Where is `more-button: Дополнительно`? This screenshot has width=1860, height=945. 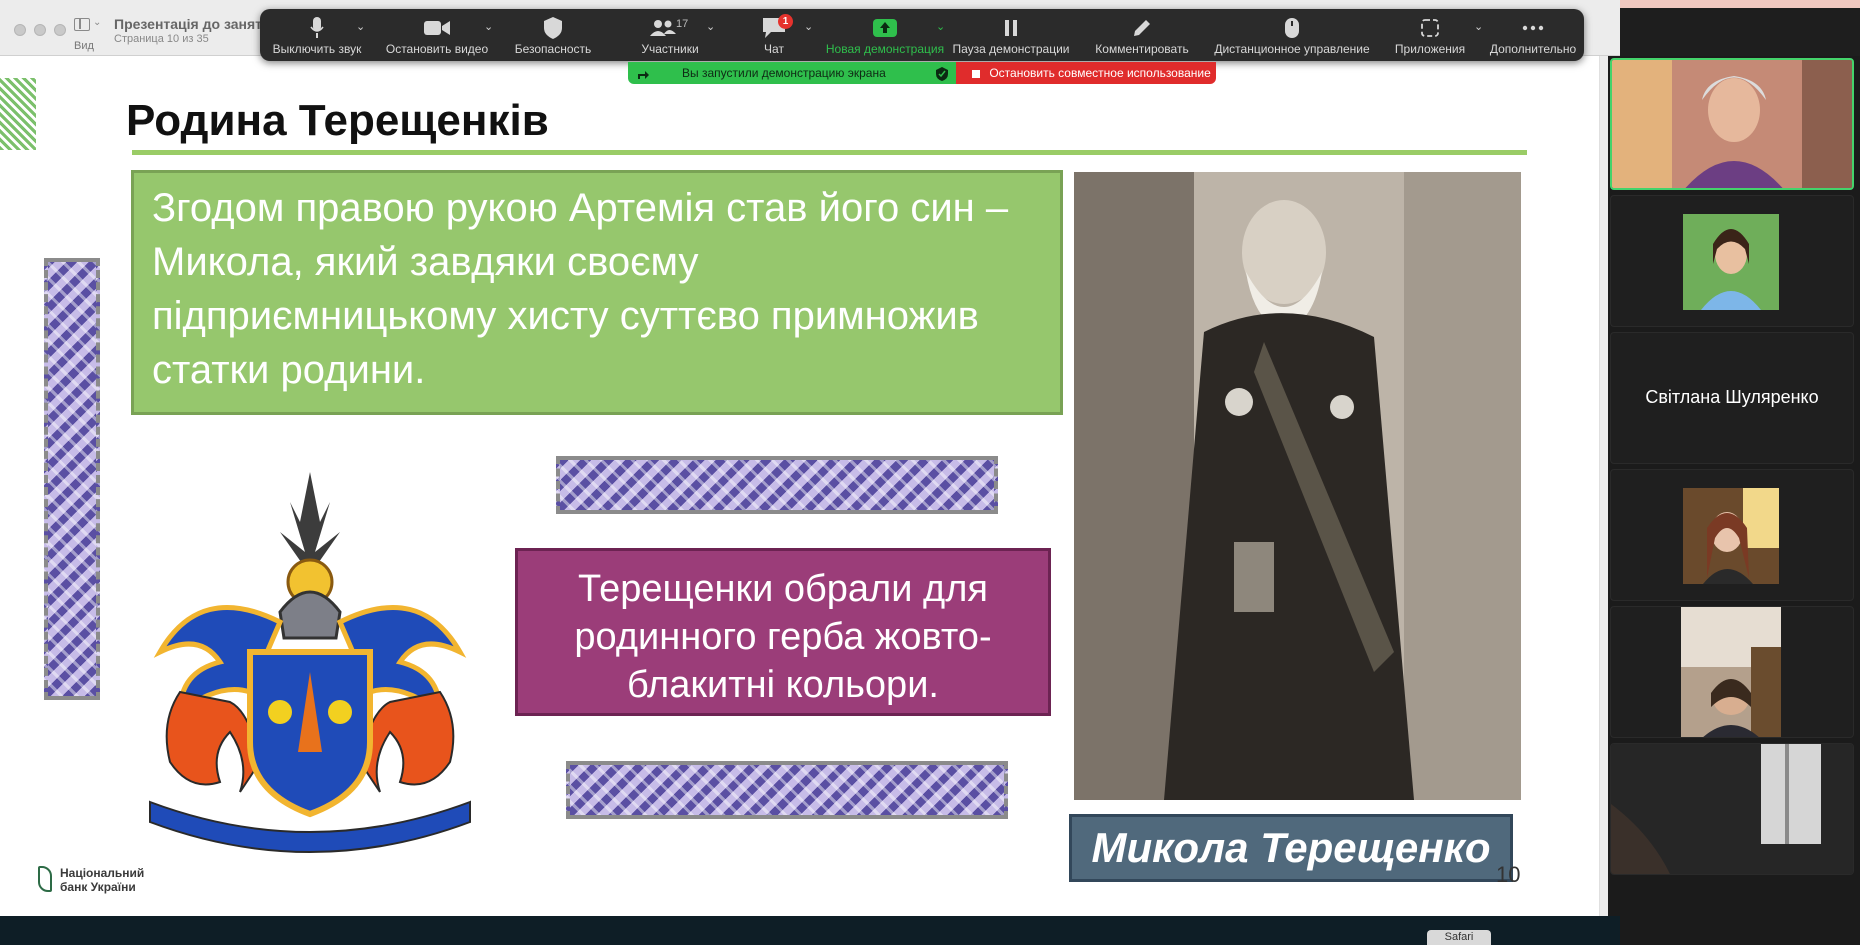 more-button: Дополнительно is located at coordinates (1533, 35).